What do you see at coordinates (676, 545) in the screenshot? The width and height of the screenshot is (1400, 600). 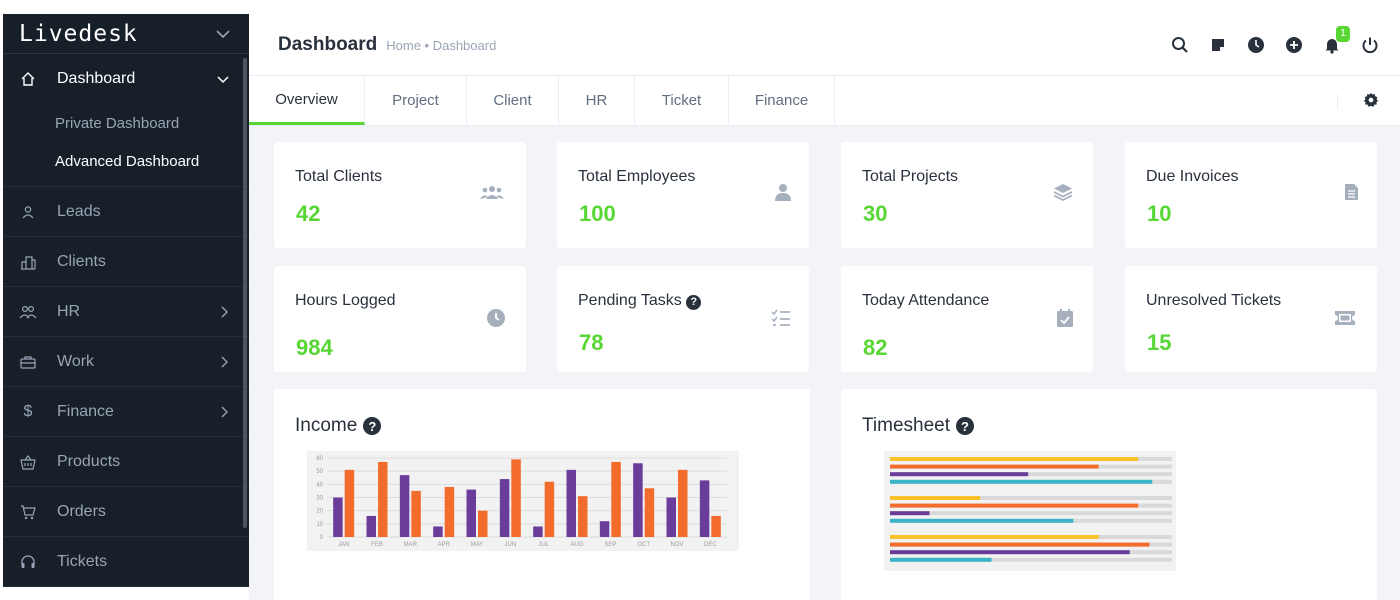 I see `x-tick-label: NOV` at bounding box center [676, 545].